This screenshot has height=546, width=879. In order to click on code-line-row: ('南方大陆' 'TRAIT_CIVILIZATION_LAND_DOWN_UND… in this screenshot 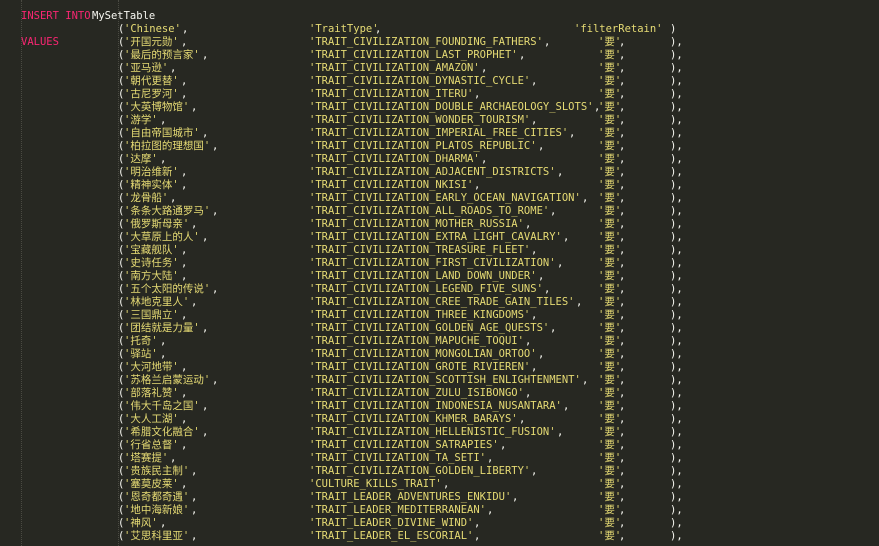, I will do `click(439, 276)`.